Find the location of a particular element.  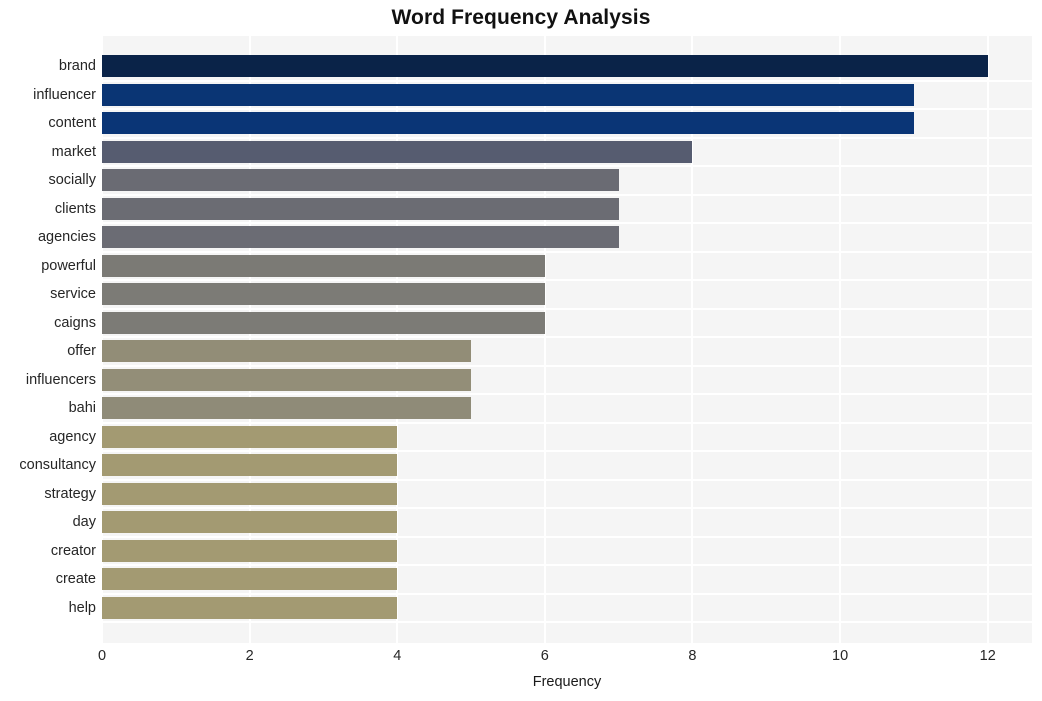

y-axis-tick-label: creator is located at coordinates (73, 550).